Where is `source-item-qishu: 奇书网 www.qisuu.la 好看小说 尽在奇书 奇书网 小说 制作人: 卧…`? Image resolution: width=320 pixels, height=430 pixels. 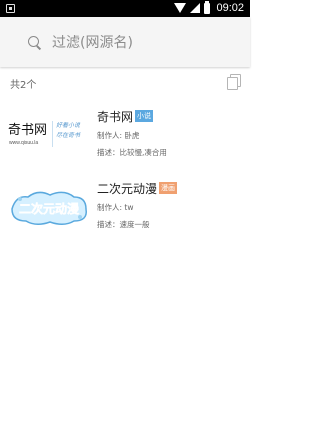 source-item-qishu: 奇书网 www.qisuu.la 好看小说 尽在奇书 奇书网 小说 制作人: 卧… is located at coordinates (125, 135).